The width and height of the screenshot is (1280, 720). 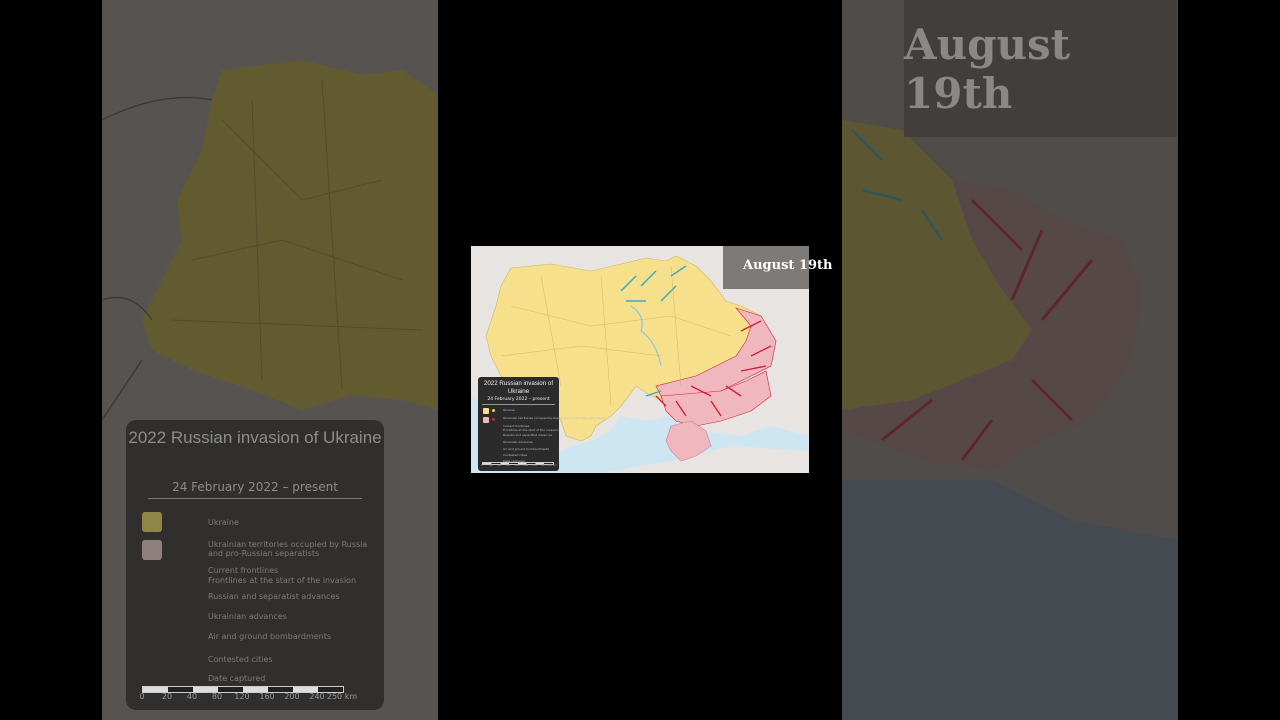 What do you see at coordinates (518, 399) in the screenshot?
I see `legend-date-range: 24 February 2022 – present` at bounding box center [518, 399].